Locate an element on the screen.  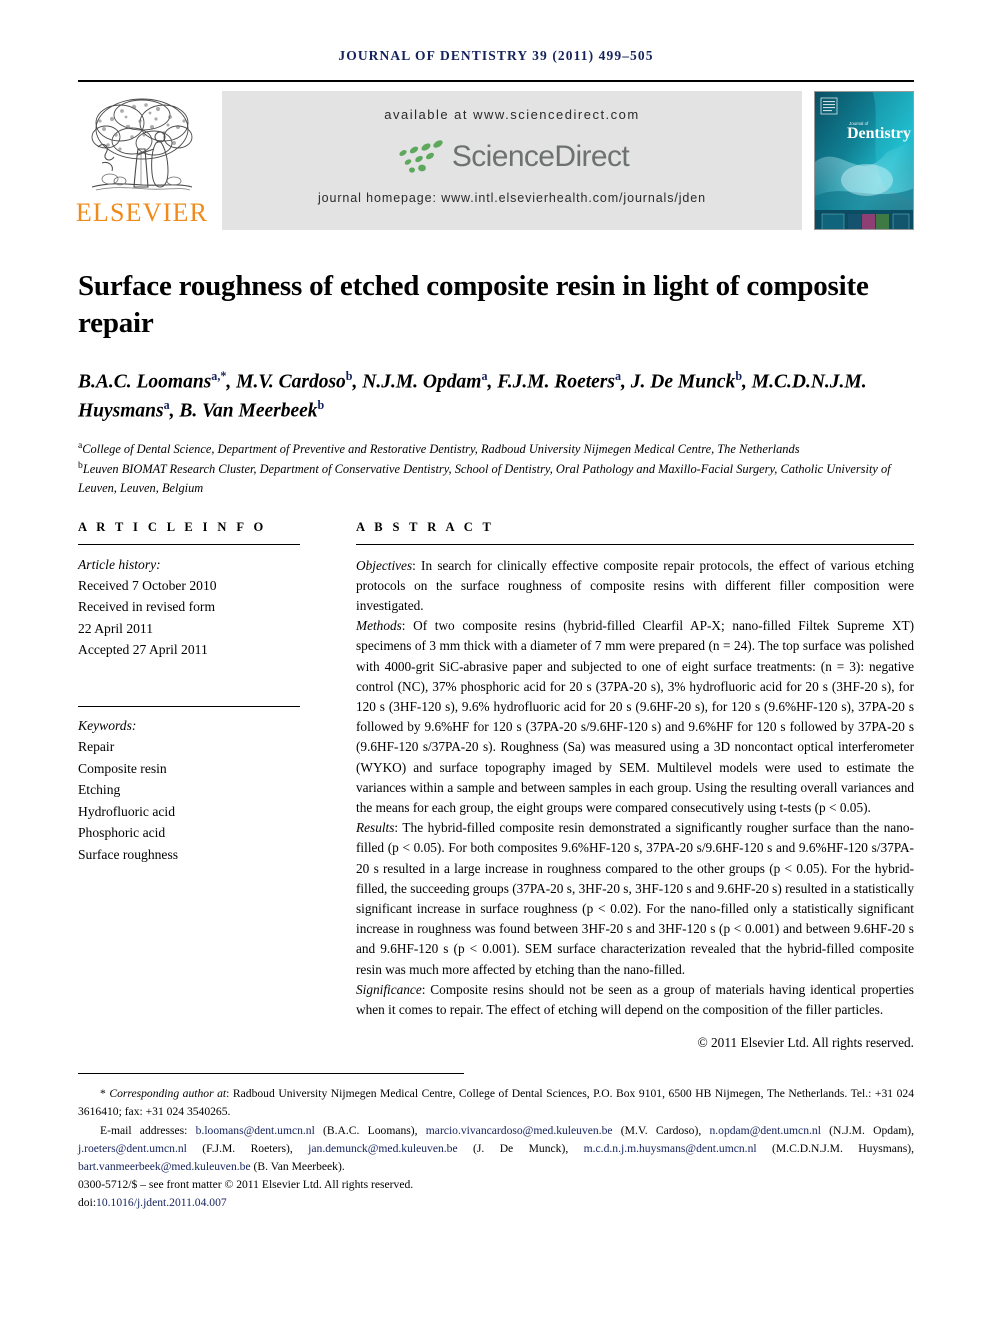
email-owner: (B.A.C. Loomans), is located at coordinates (370, 1130).